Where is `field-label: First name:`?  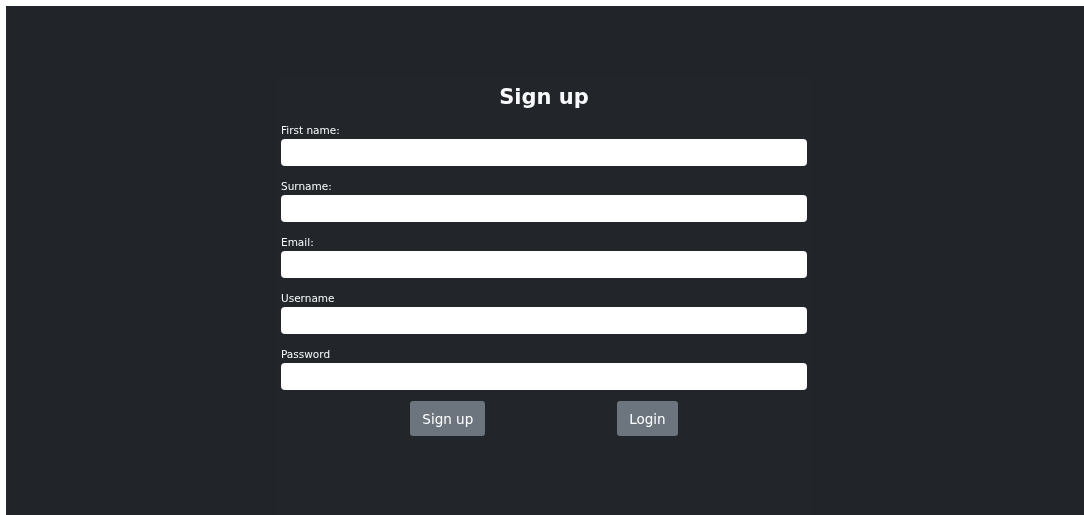 field-label: First name: is located at coordinates (311, 130).